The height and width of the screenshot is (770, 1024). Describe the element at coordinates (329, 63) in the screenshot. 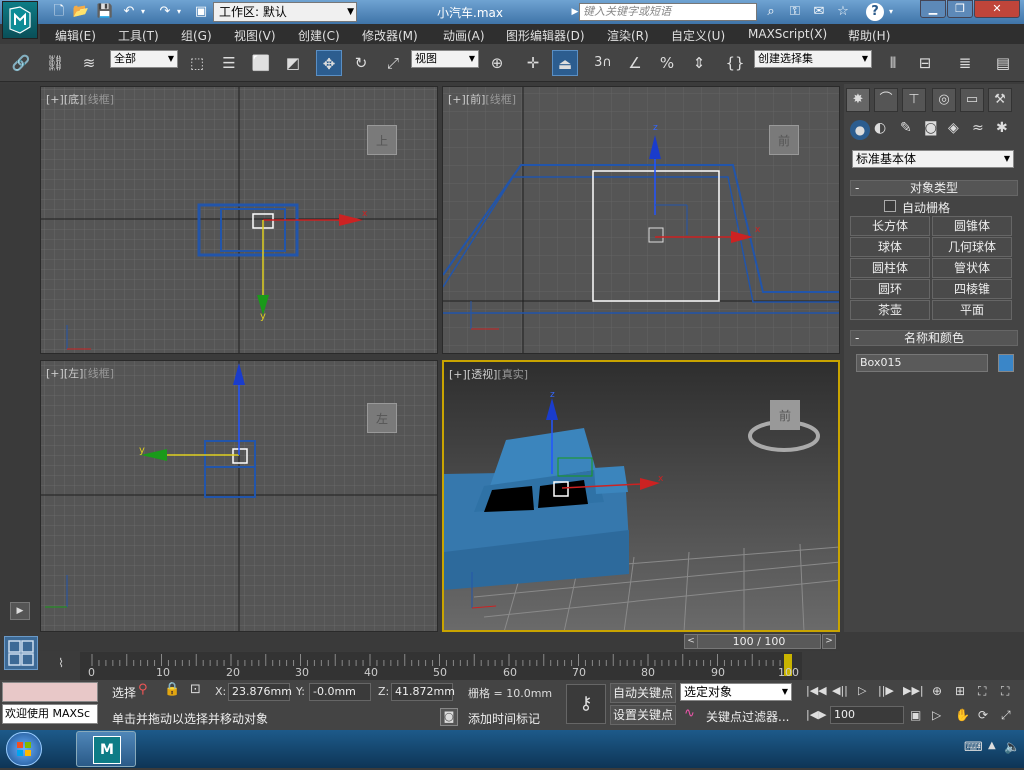

I see `select-and-move-icon: ✥` at that location.